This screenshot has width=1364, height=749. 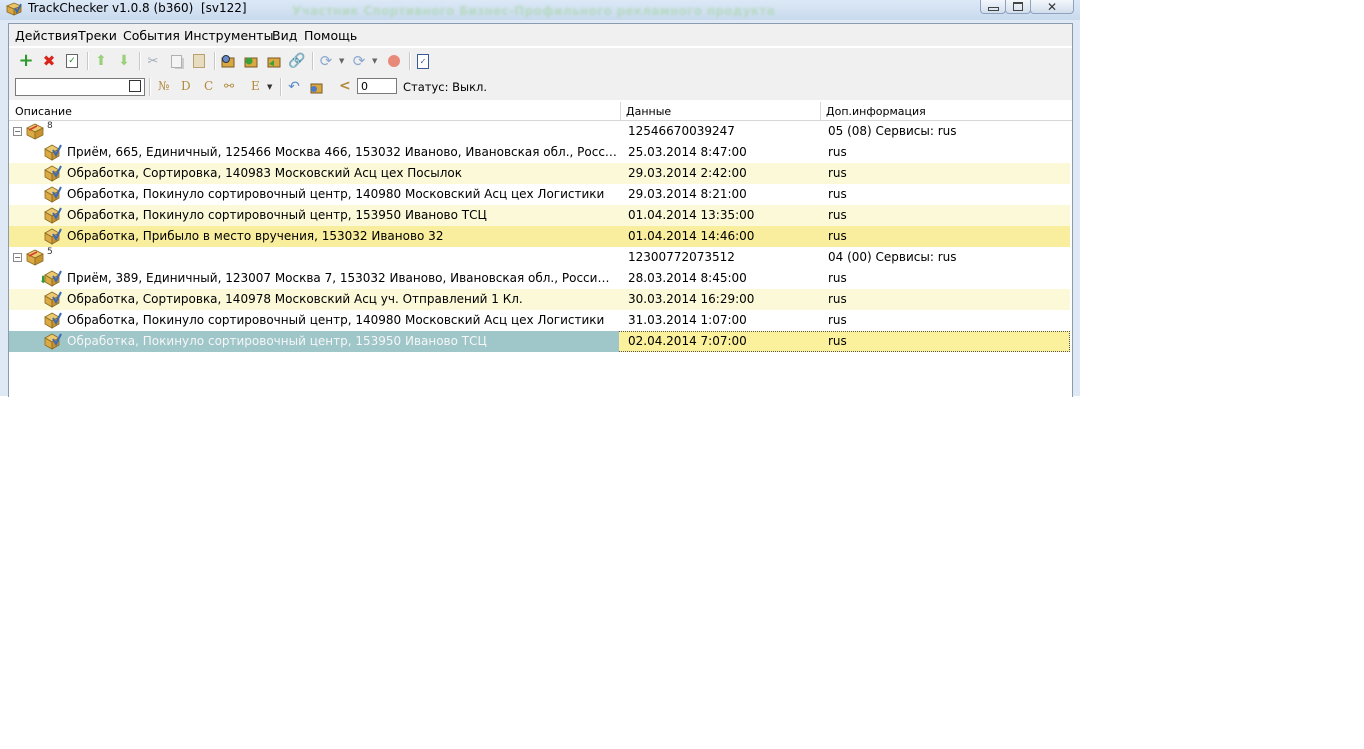 I want to click on package-search-icon, so click(x=228, y=61).